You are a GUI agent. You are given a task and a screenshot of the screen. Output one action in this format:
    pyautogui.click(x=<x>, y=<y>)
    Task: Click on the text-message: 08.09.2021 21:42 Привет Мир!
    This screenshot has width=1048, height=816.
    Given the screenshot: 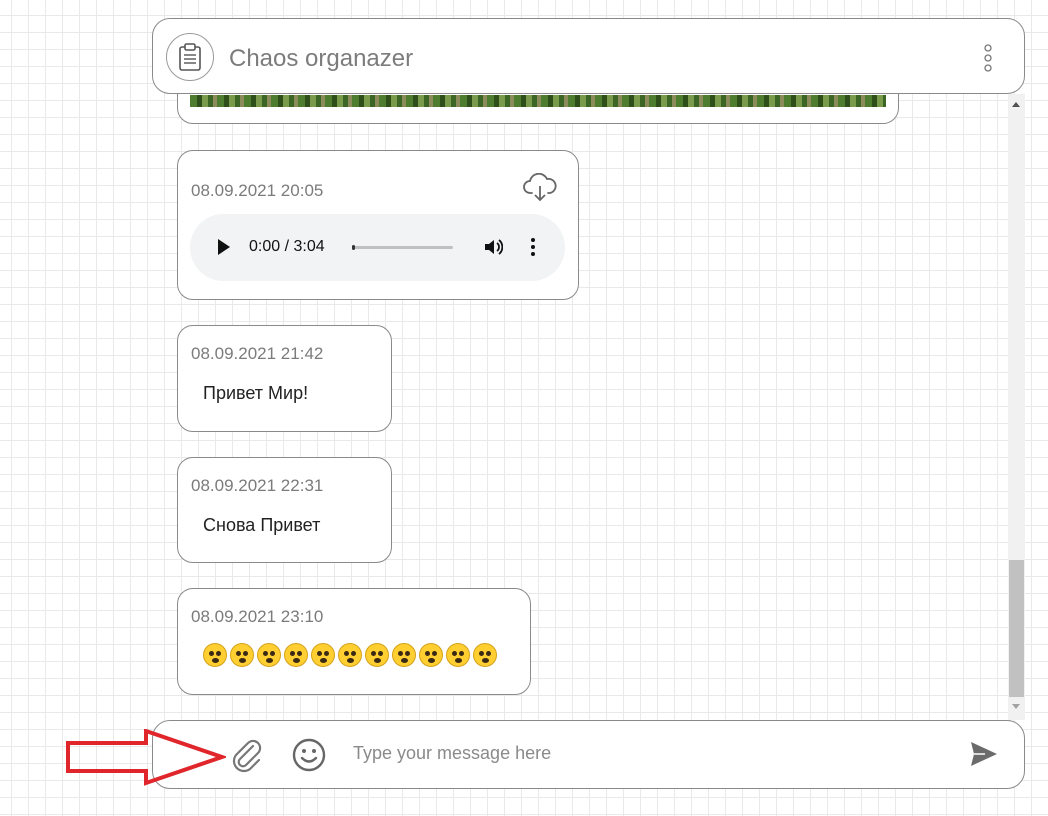 What is the action you would take?
    pyautogui.click(x=284, y=378)
    